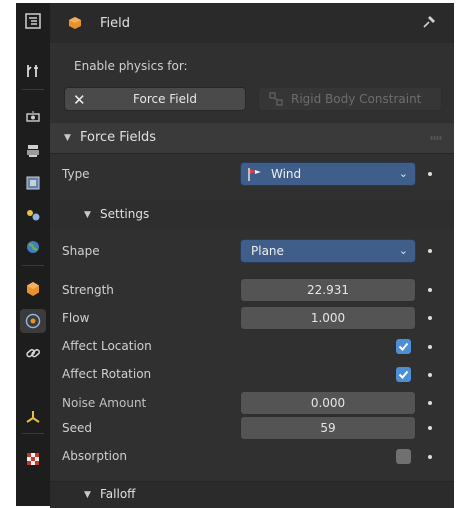 Image resolution: width=460 pixels, height=508 pixels. Describe the element at coordinates (356, 99) in the screenshot. I see `rigid-body-constraint-label: Rigid Body Constraint` at that location.